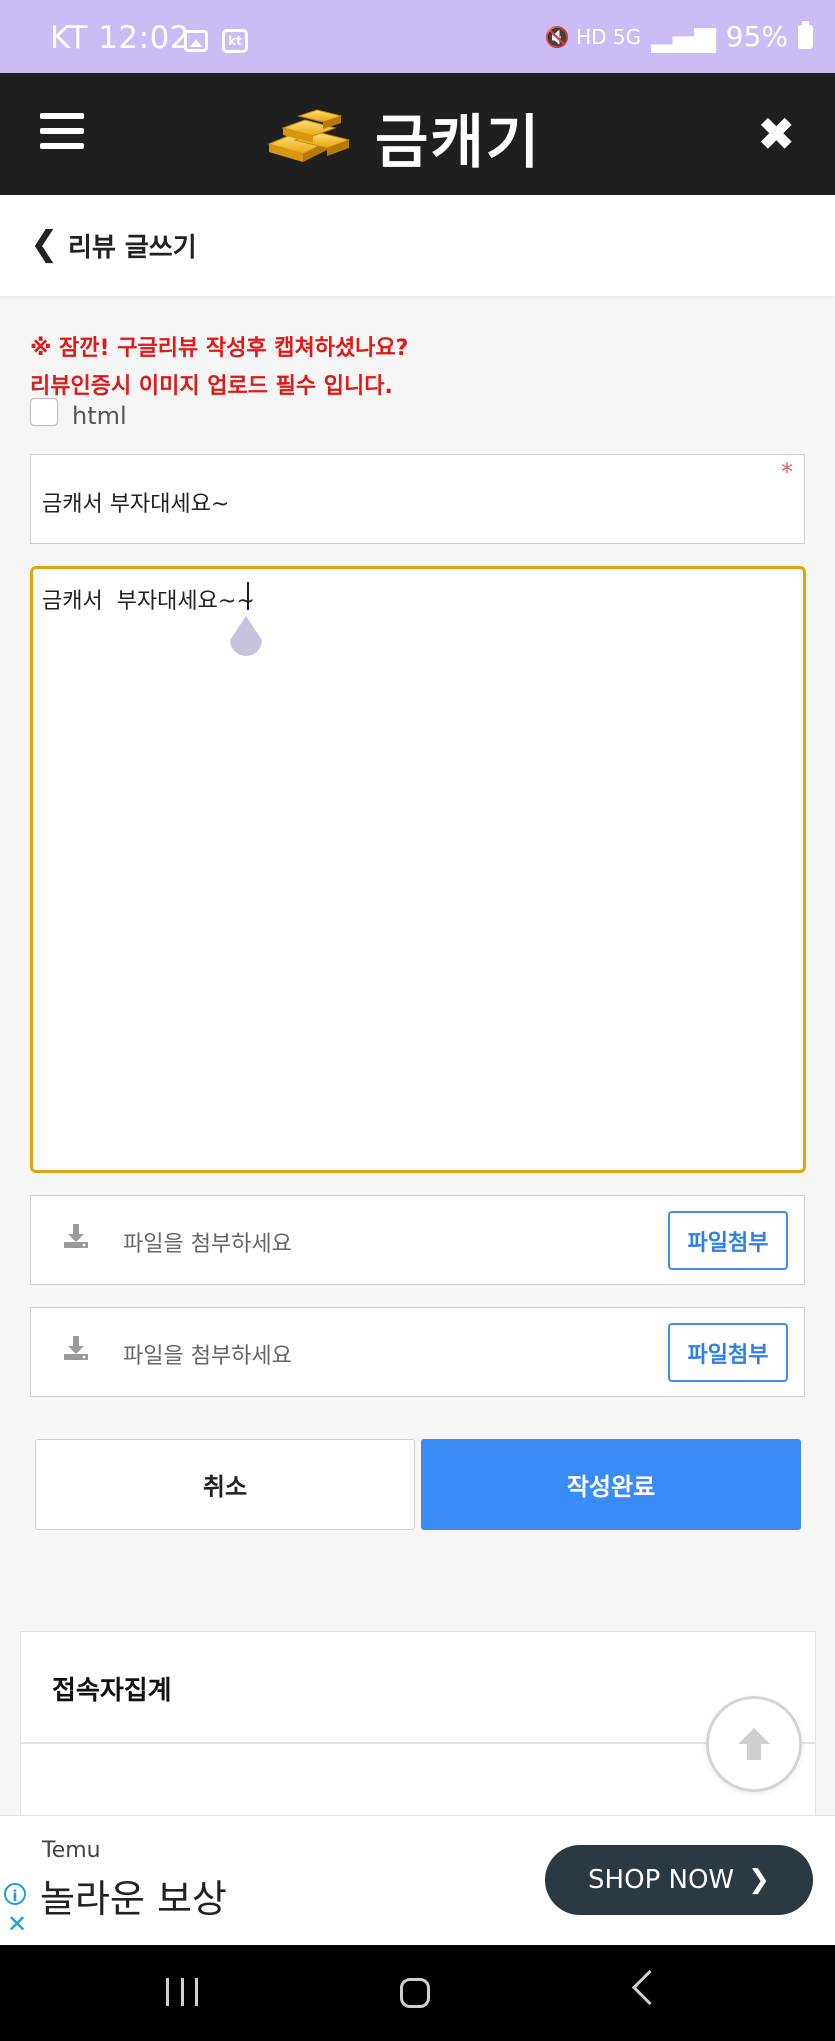 The image size is (835, 2041). I want to click on hamburger-icon, so click(62, 131).